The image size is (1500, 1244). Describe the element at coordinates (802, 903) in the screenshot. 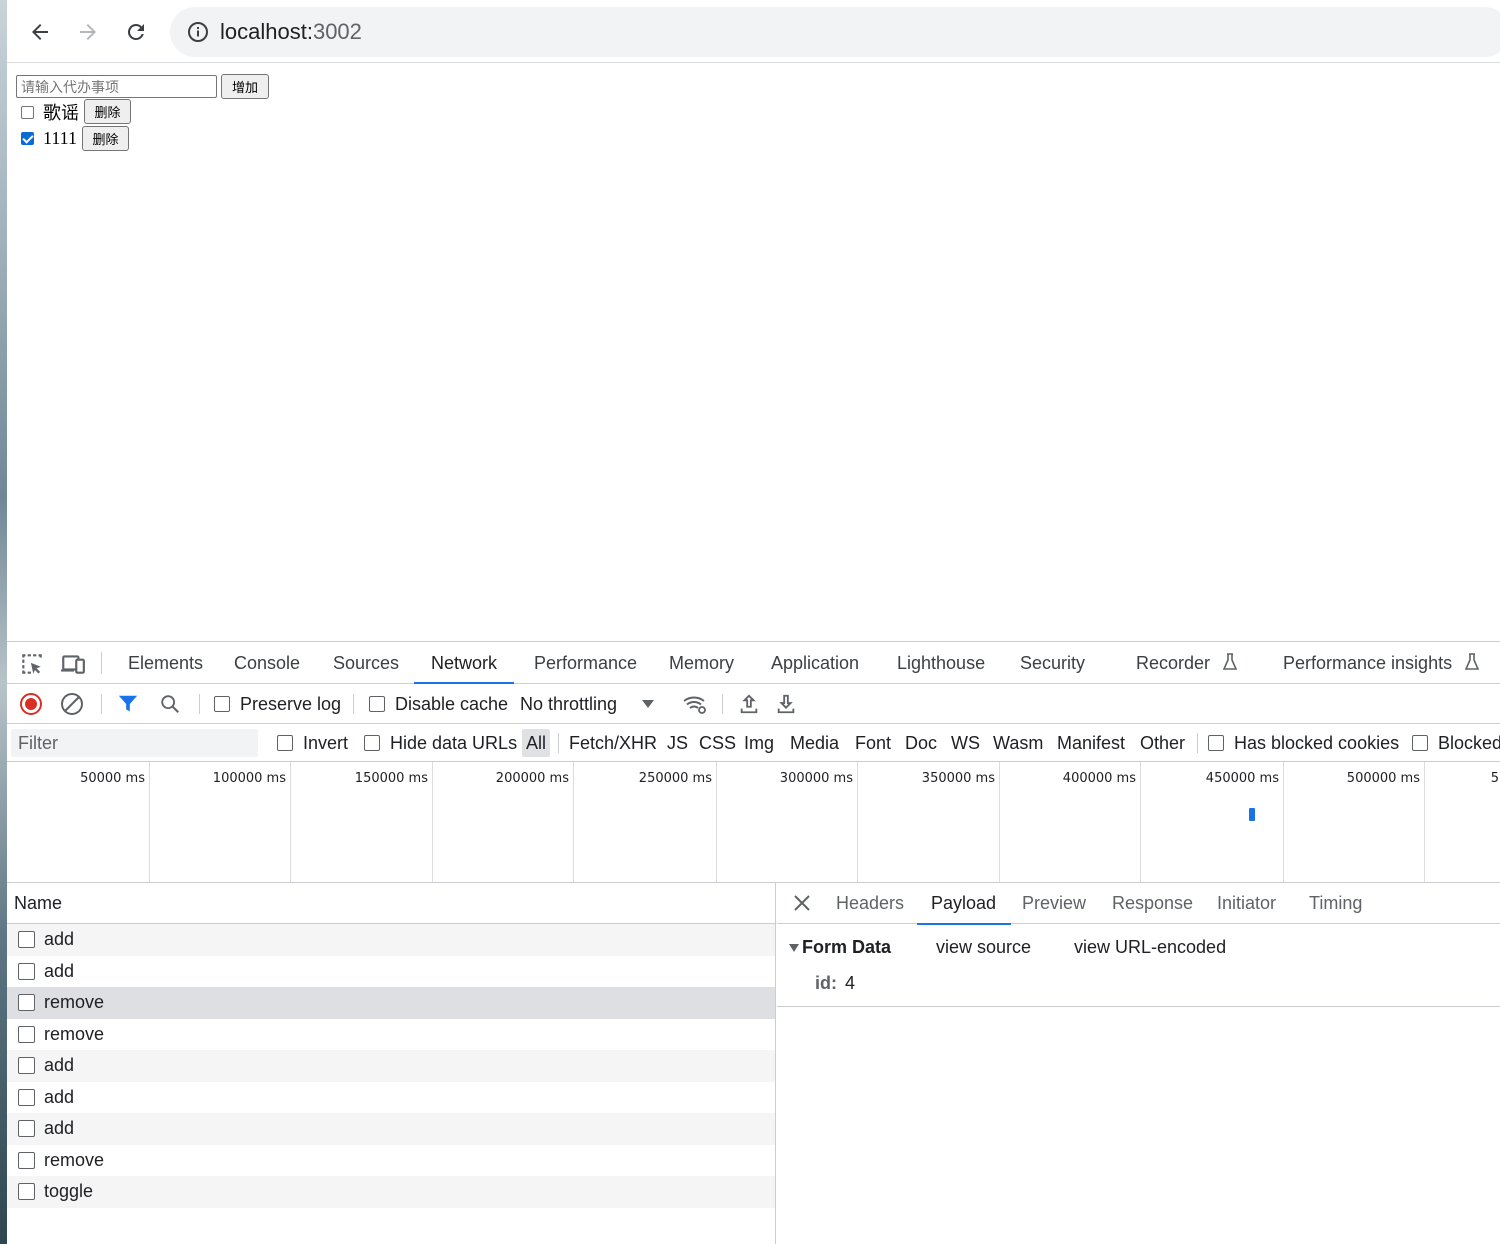

I see `close-icon` at that location.